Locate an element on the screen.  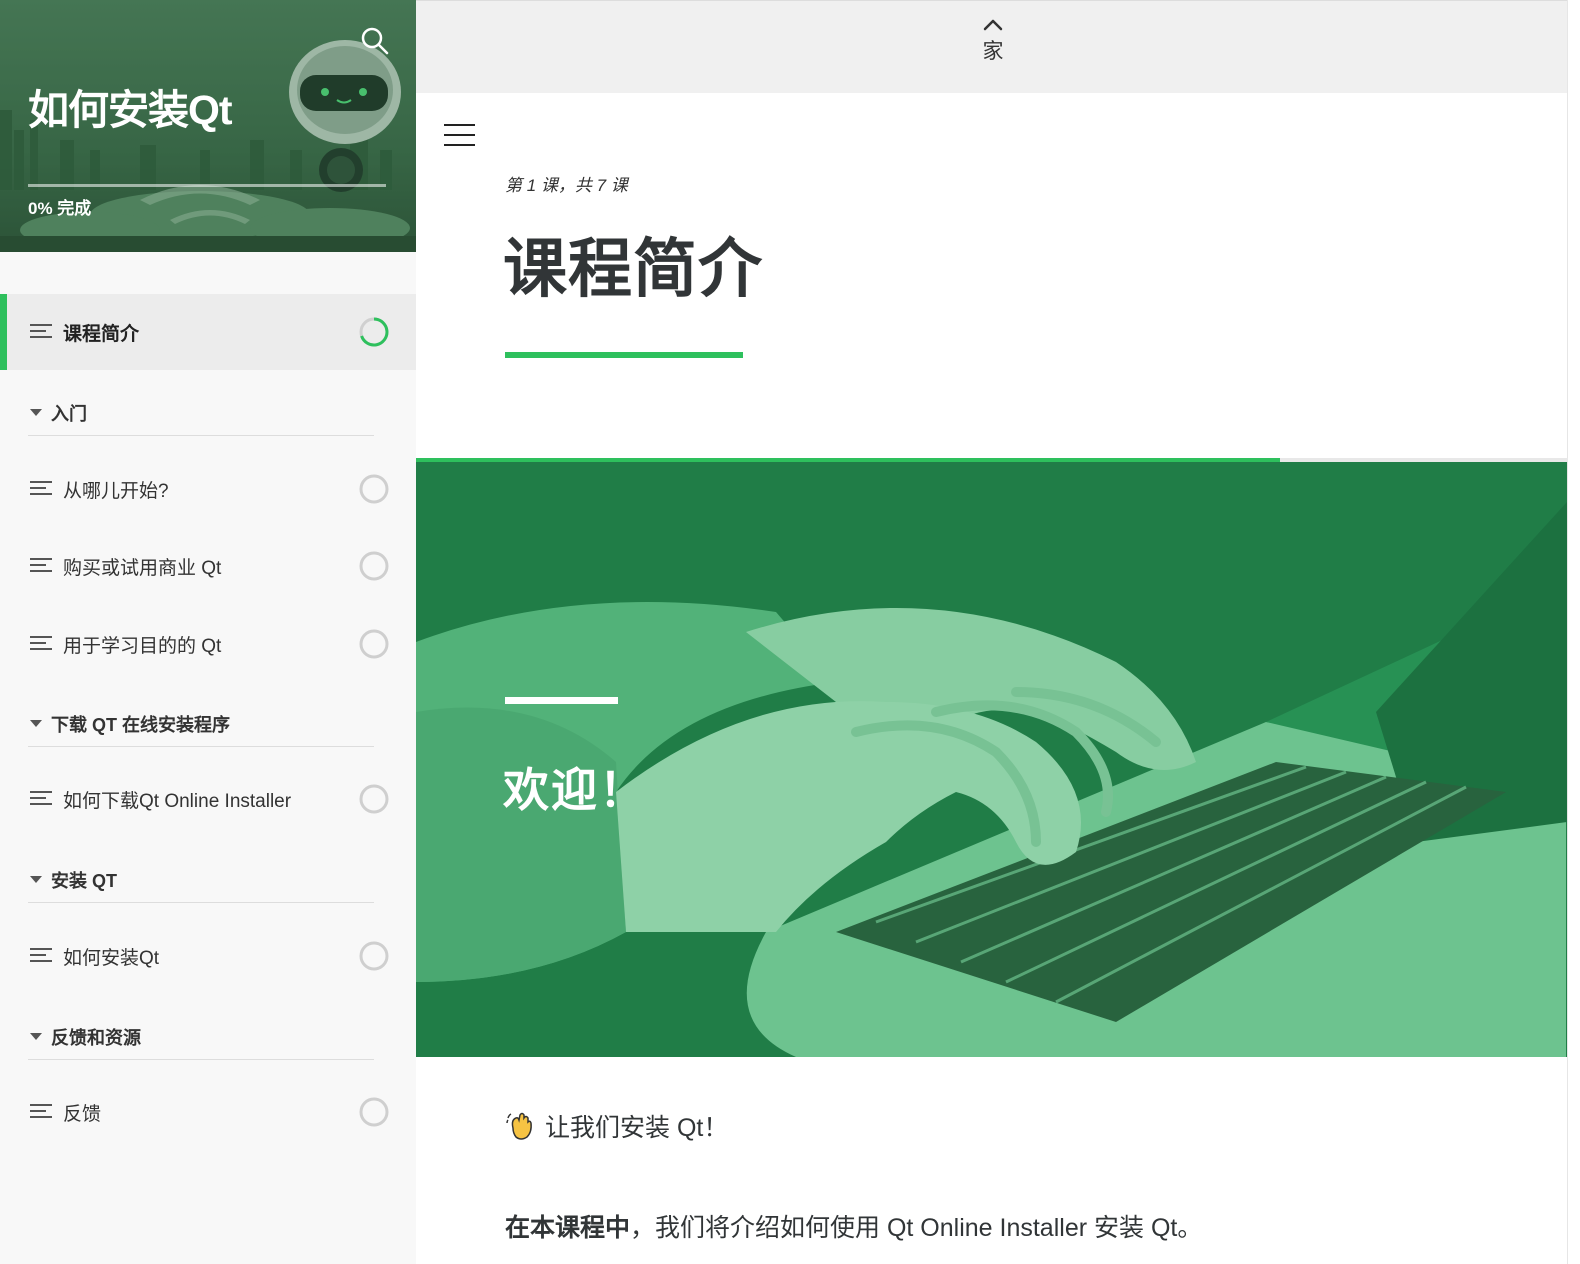
sidebar-lesson-how-to-install-qt: 如何安装Qt is located at coordinates (208, 956).